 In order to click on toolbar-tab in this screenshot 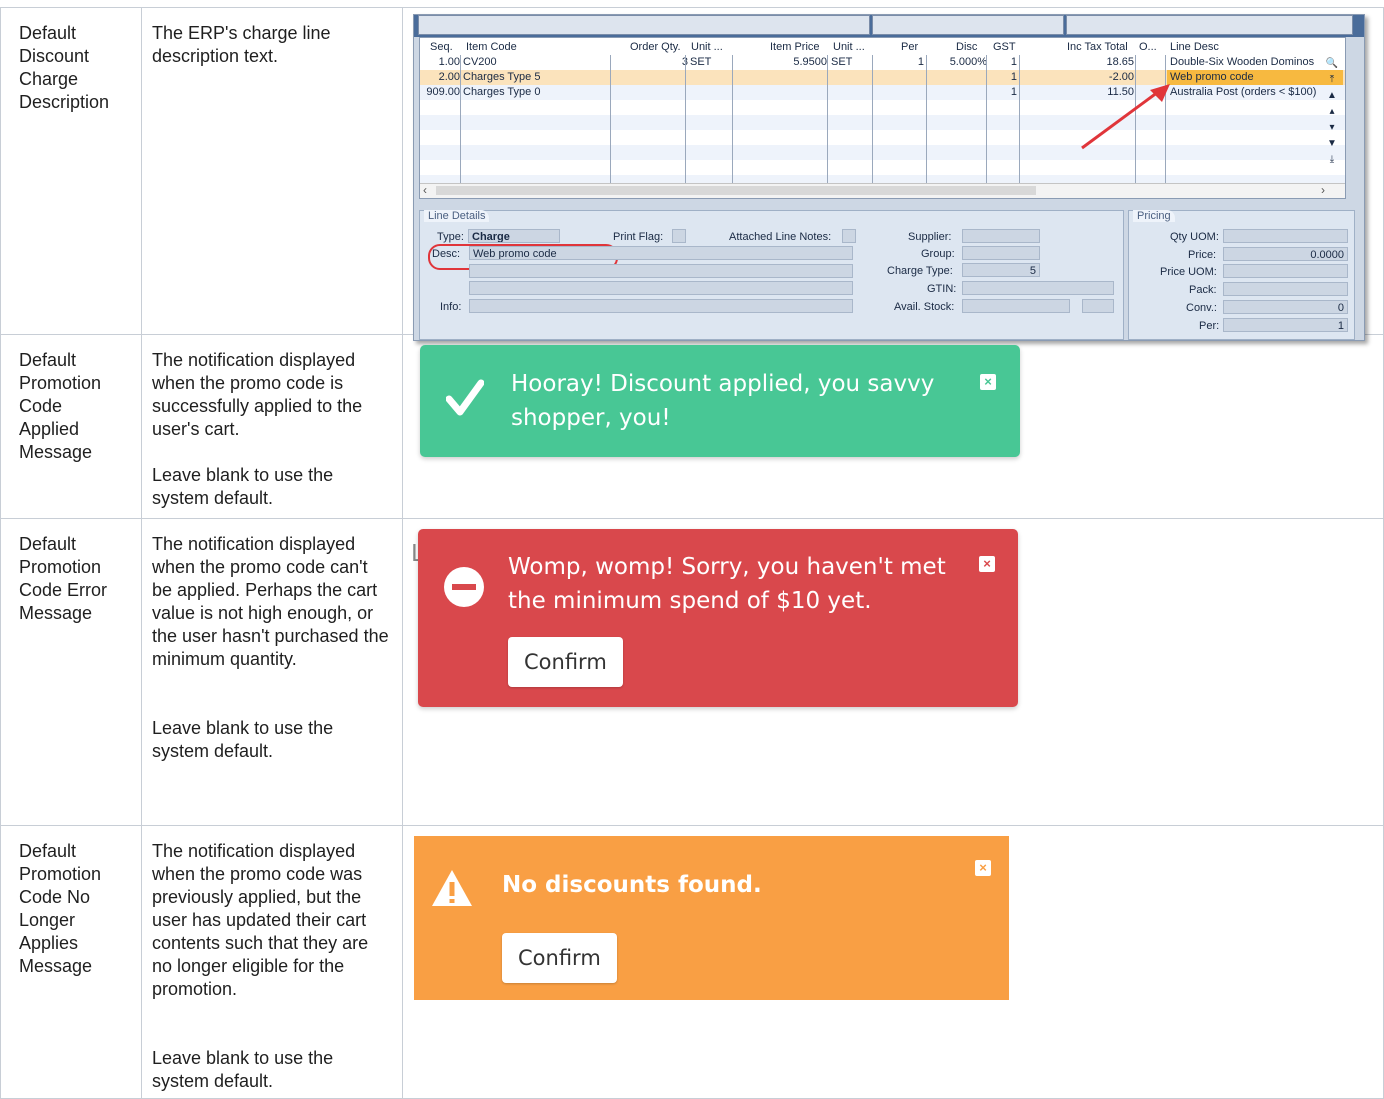, I will do `click(644, 25)`.